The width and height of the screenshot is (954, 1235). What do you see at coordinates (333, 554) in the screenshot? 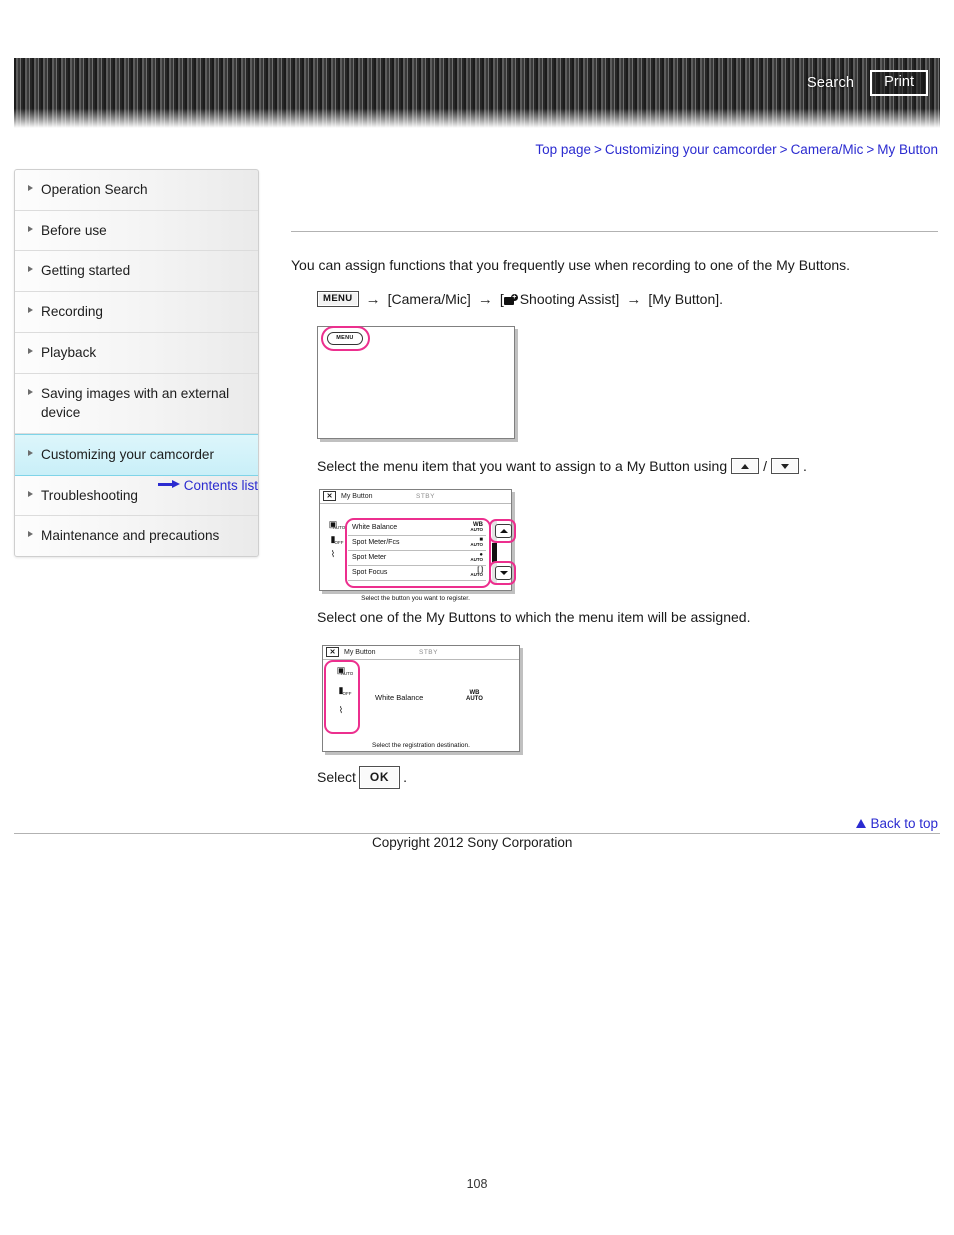
I see `microphone-icon: ⌇` at bounding box center [333, 554].